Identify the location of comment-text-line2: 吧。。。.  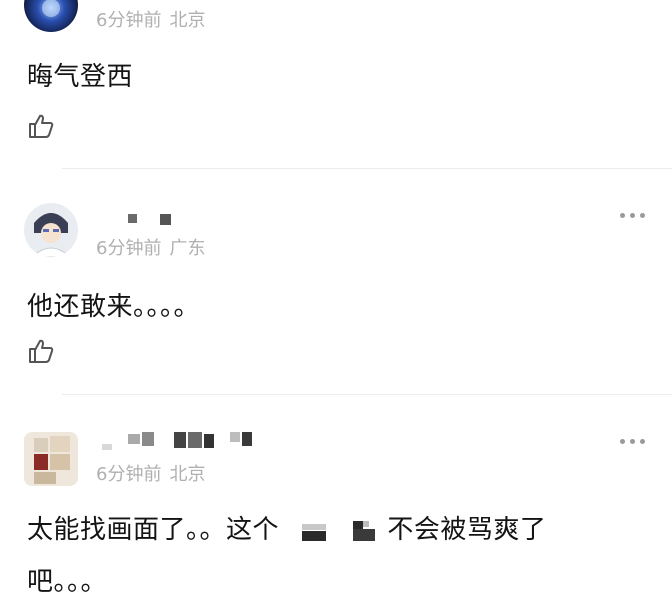
(67, 582).